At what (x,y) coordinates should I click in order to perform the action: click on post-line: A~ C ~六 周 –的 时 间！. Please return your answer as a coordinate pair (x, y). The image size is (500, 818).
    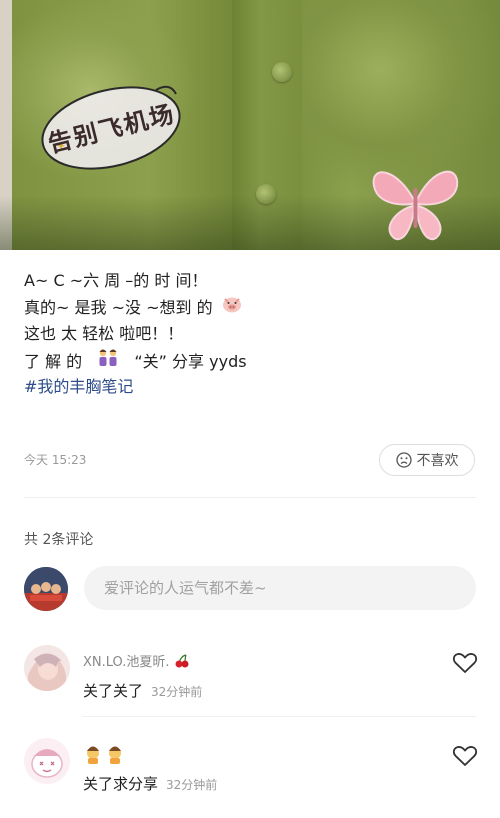
    Looking at the image, I should click on (116, 280).